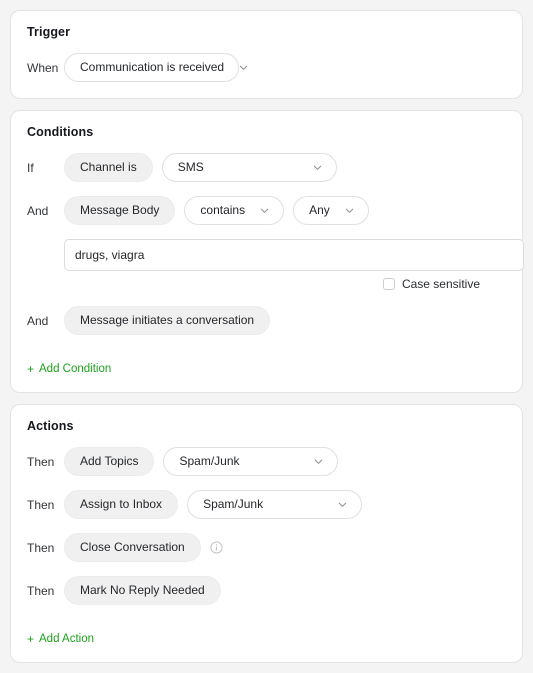  I want to click on case-sensitive-checkbox, so click(388, 284).